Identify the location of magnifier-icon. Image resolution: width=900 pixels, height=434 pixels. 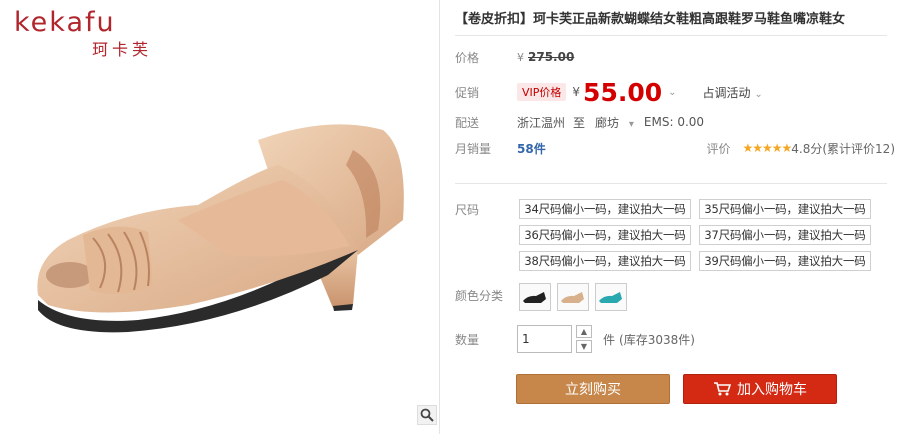
(427, 415).